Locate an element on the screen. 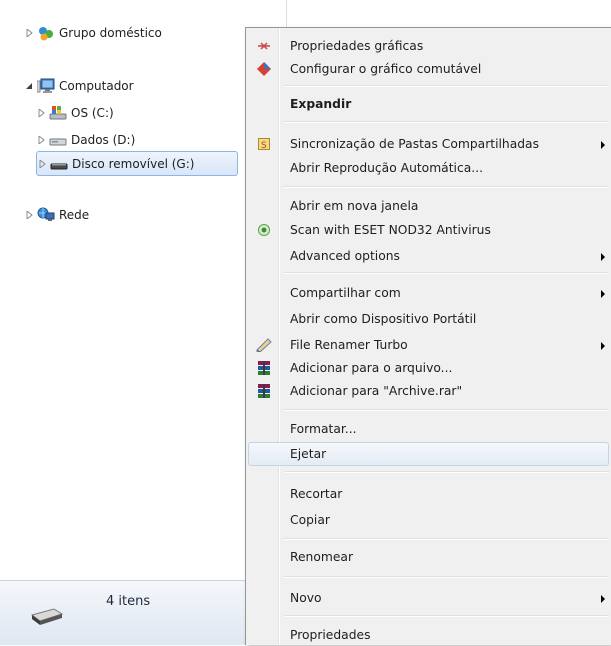  details-pane: 4 itens is located at coordinates (143, 612).